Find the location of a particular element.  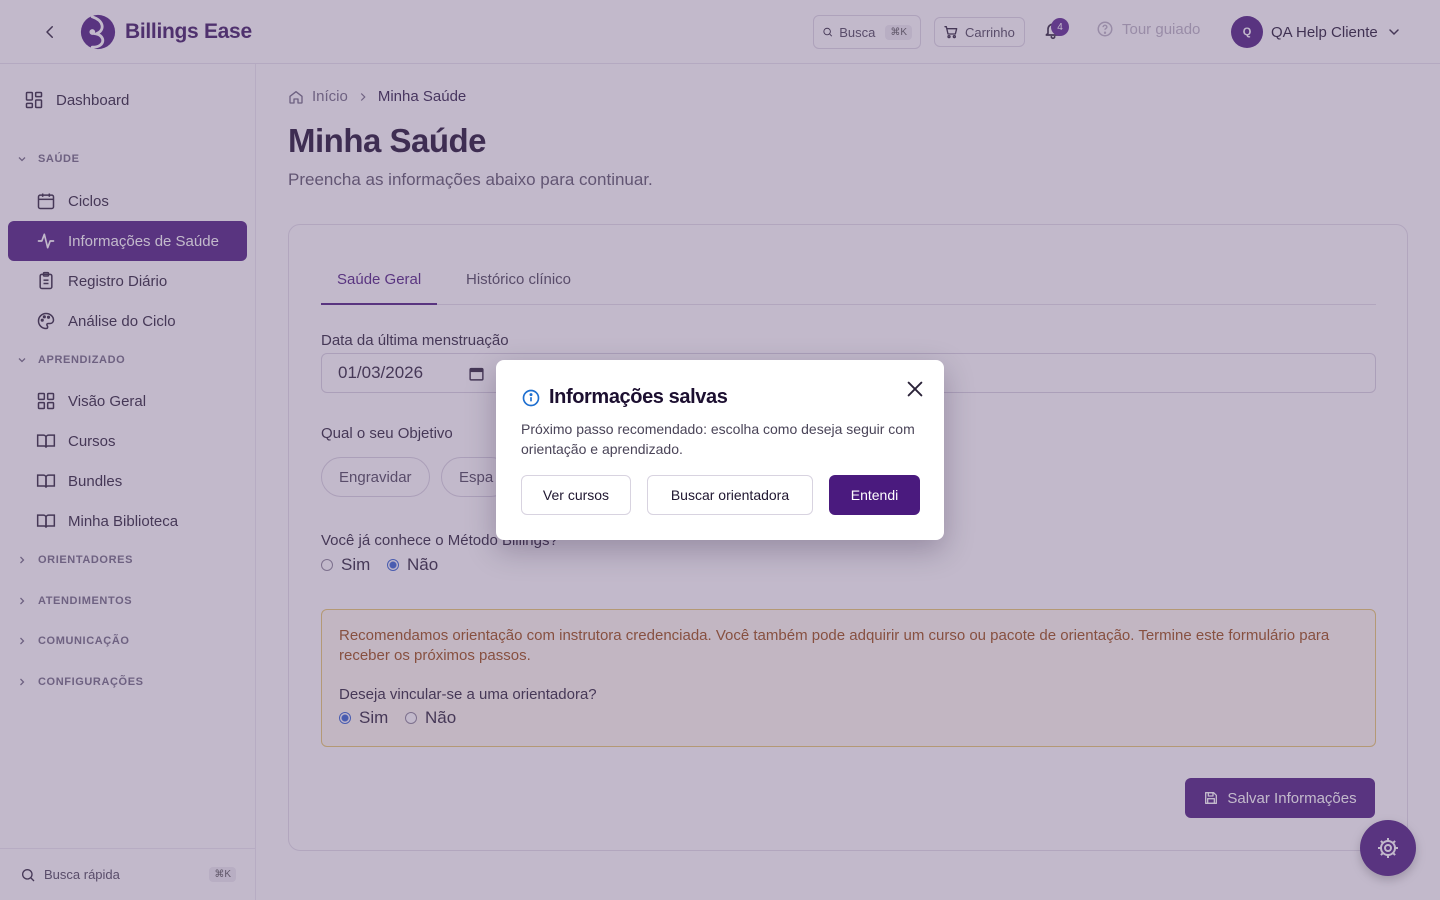

find-instructor-button: Buscar orientadora is located at coordinates (730, 495).